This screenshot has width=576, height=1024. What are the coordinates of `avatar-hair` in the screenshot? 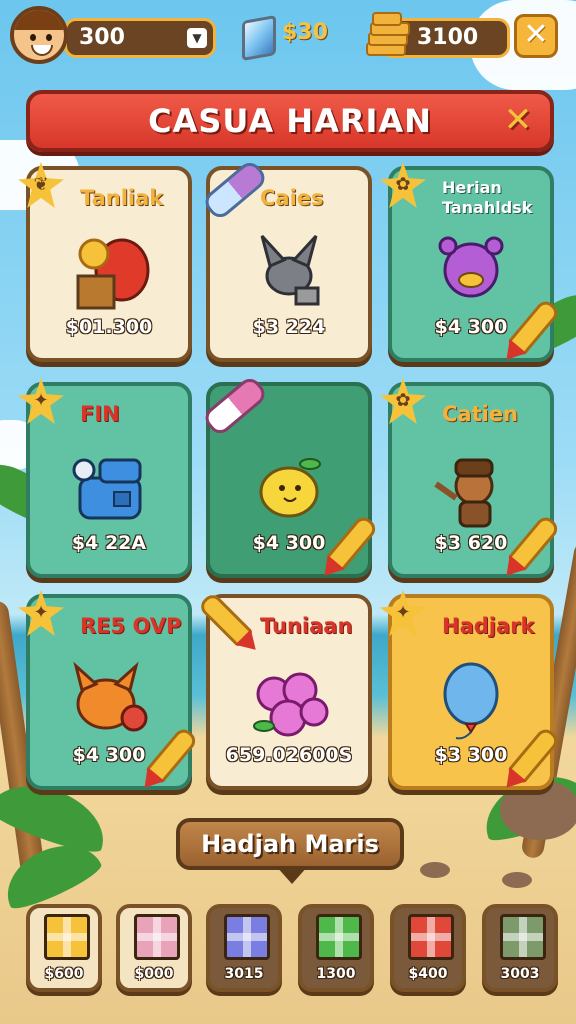 It's located at (39, 20).